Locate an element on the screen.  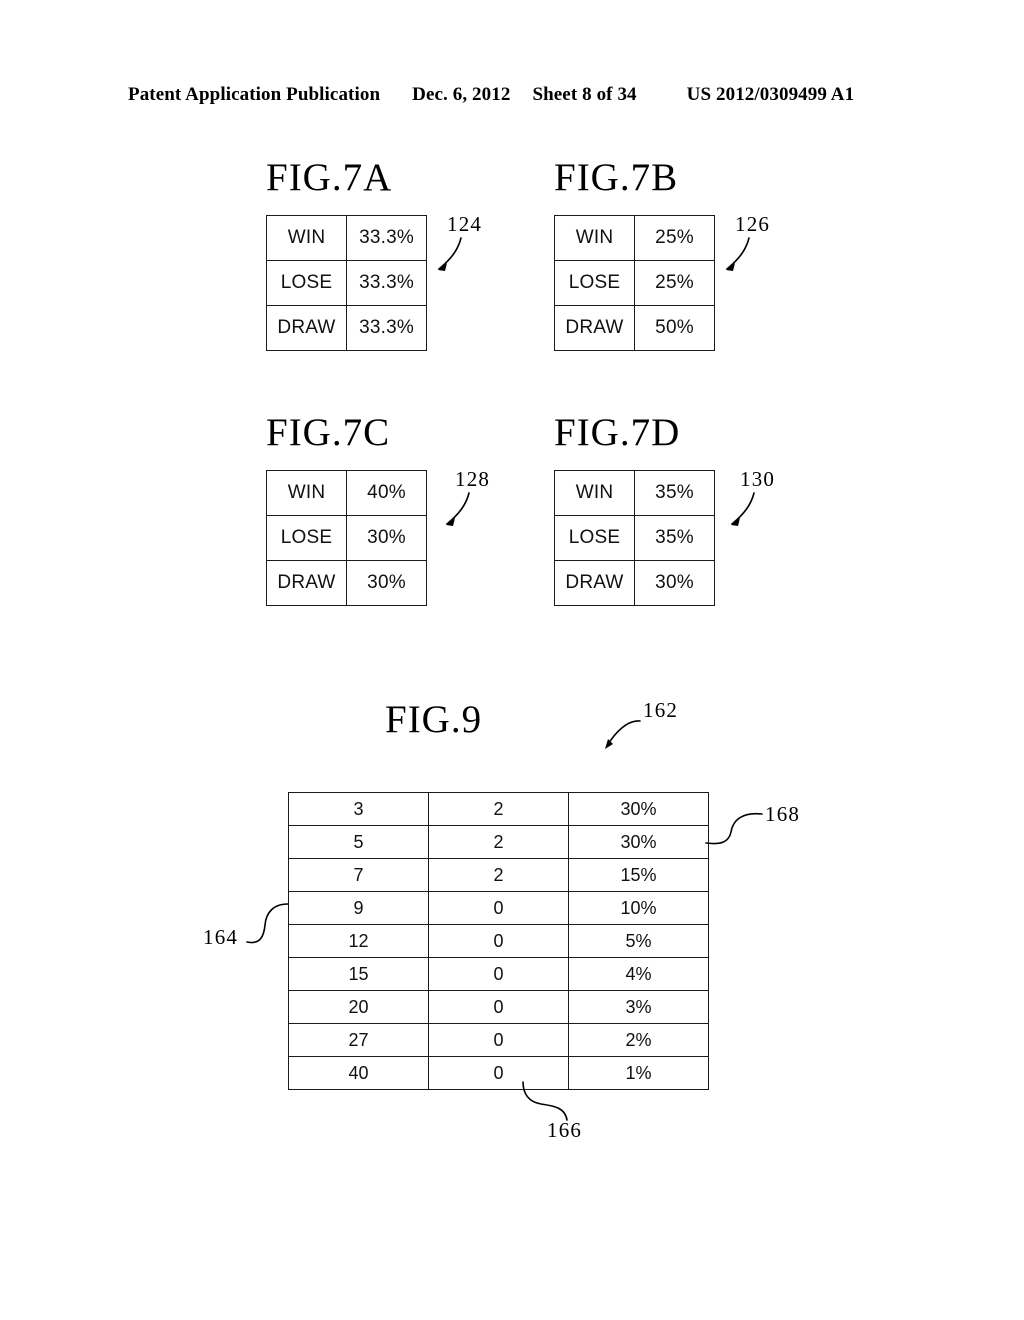
table-row: 40 0 1% is located at coordinates (498, 1073).